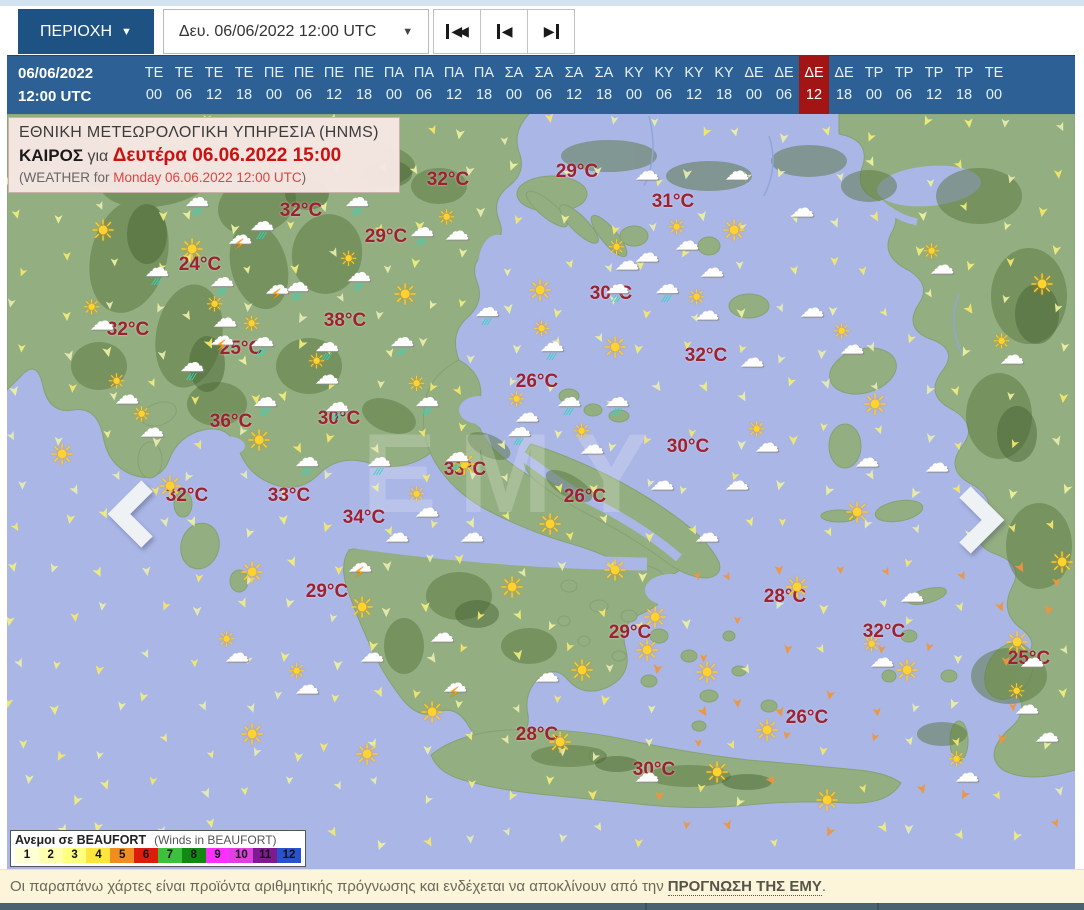  What do you see at coordinates (265, 855) in the screenshot?
I see `beaufort-cell: 11` at bounding box center [265, 855].